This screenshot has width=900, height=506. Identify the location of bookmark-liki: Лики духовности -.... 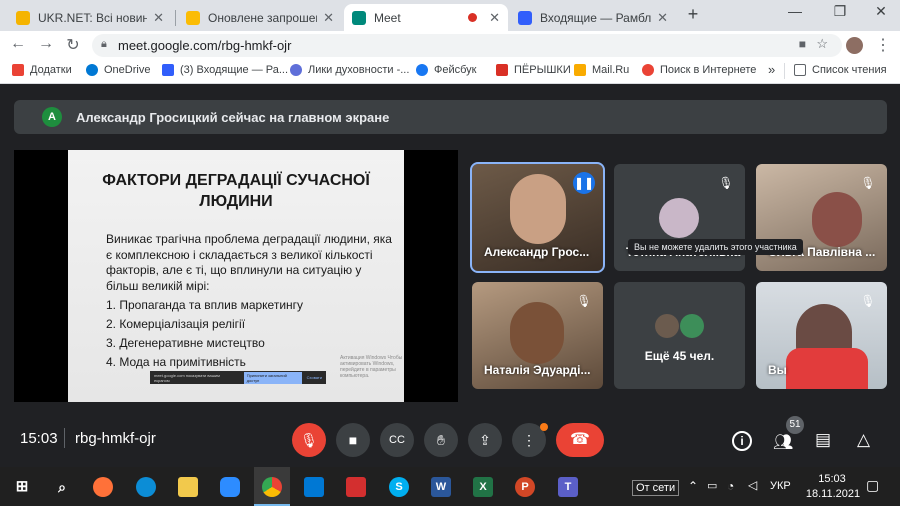
(349, 70).